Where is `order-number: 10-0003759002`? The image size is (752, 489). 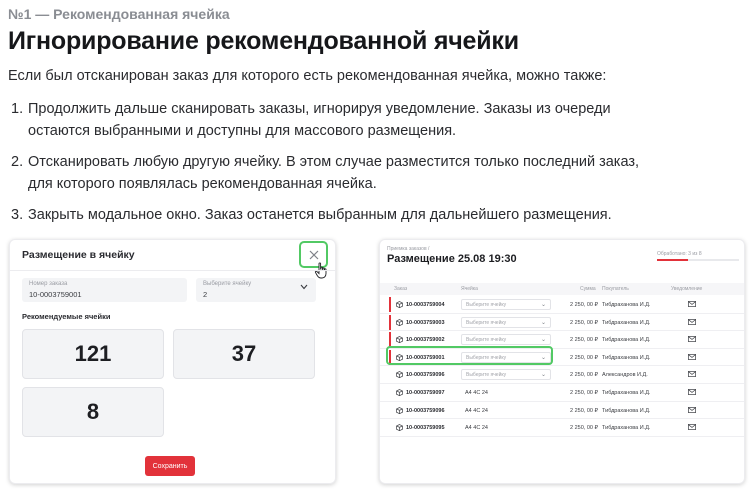 order-number: 10-0003759002 is located at coordinates (425, 340).